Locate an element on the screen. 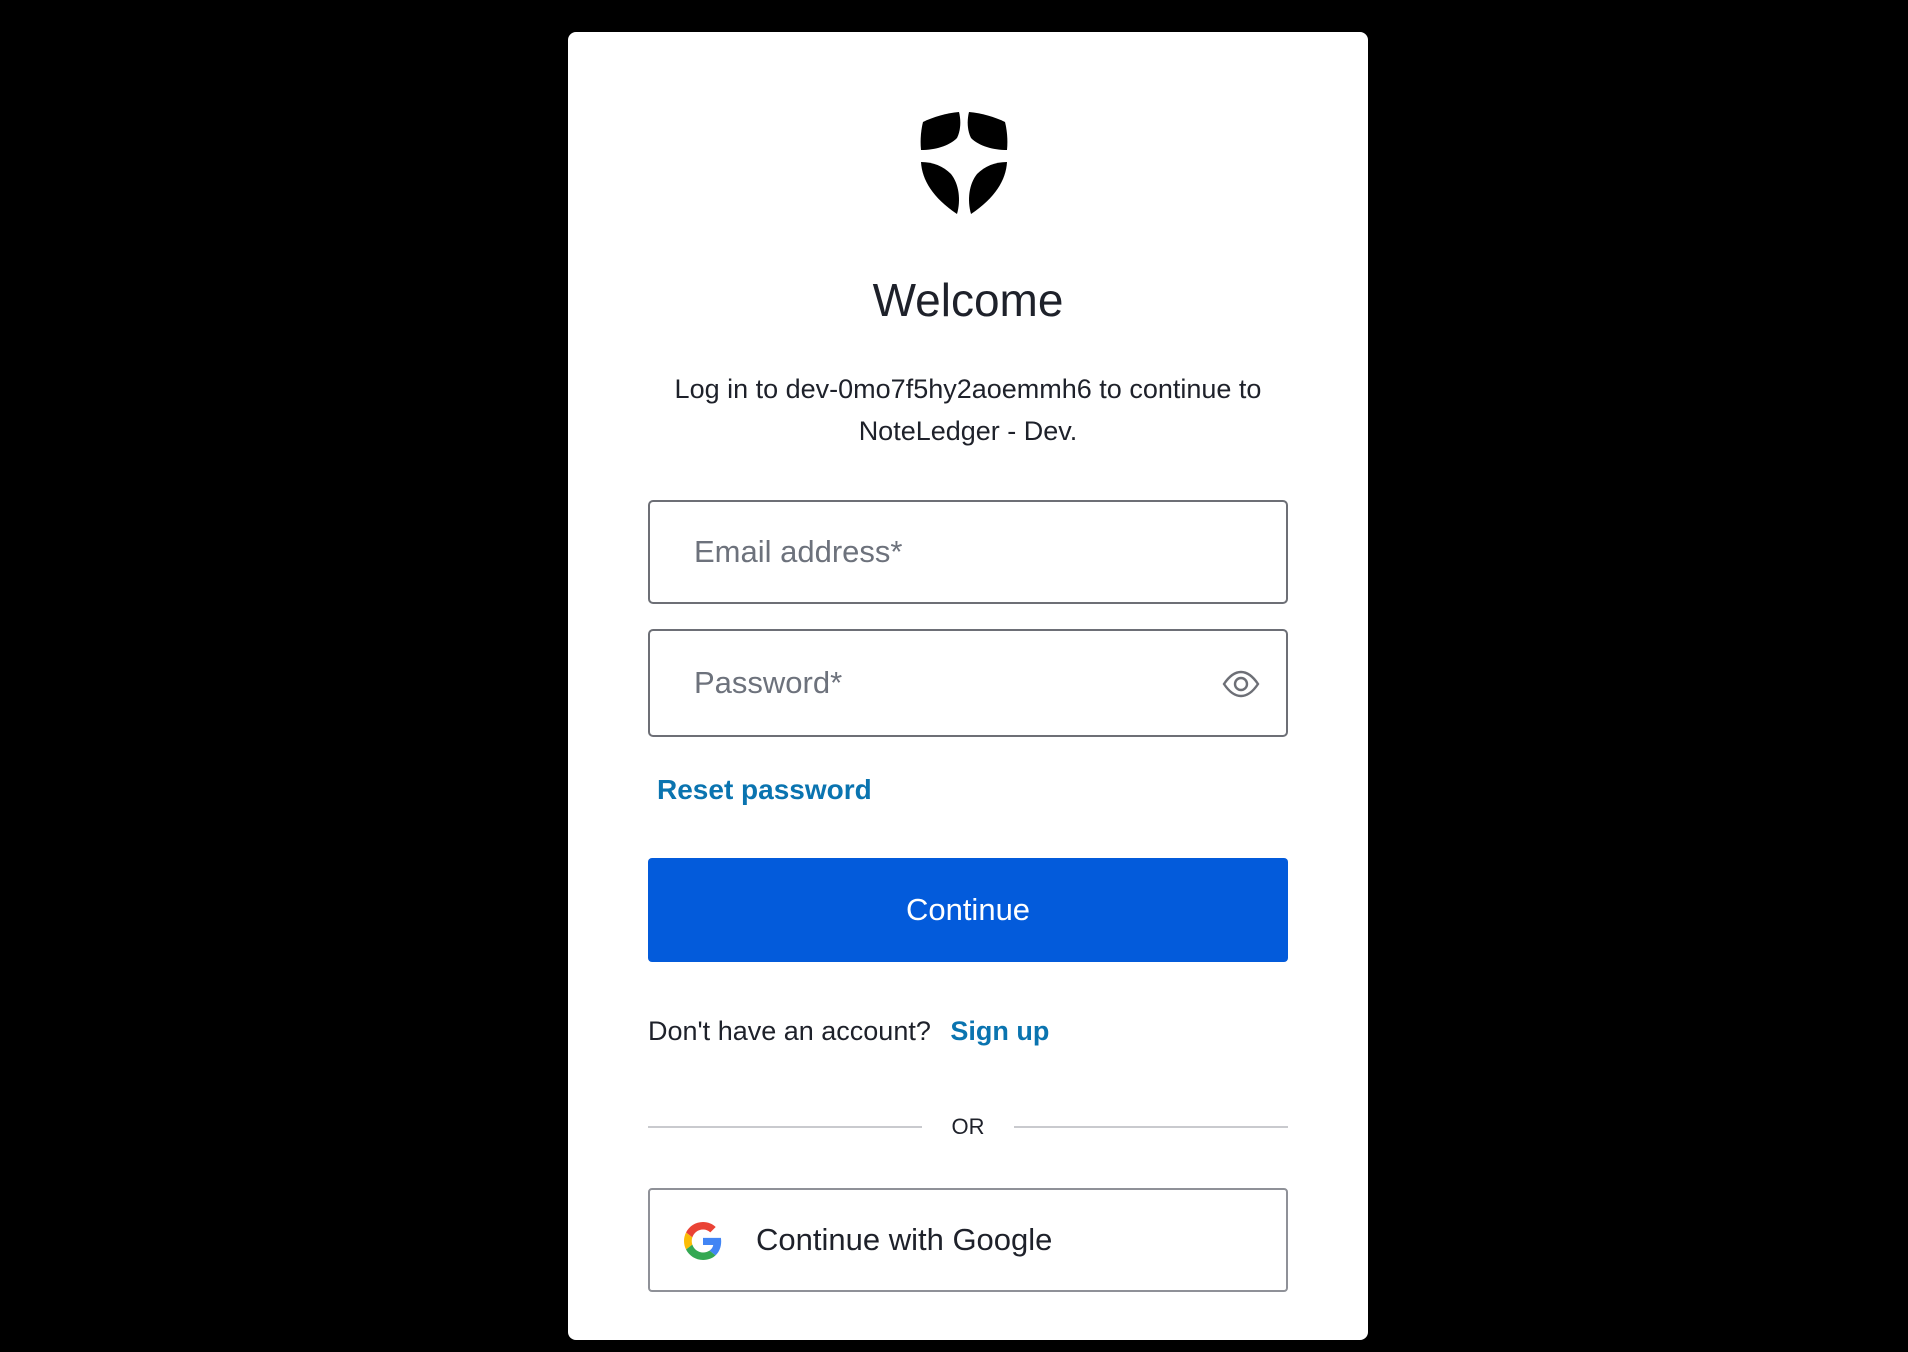 This screenshot has height=1352, width=1908. email-input is located at coordinates (968, 552).